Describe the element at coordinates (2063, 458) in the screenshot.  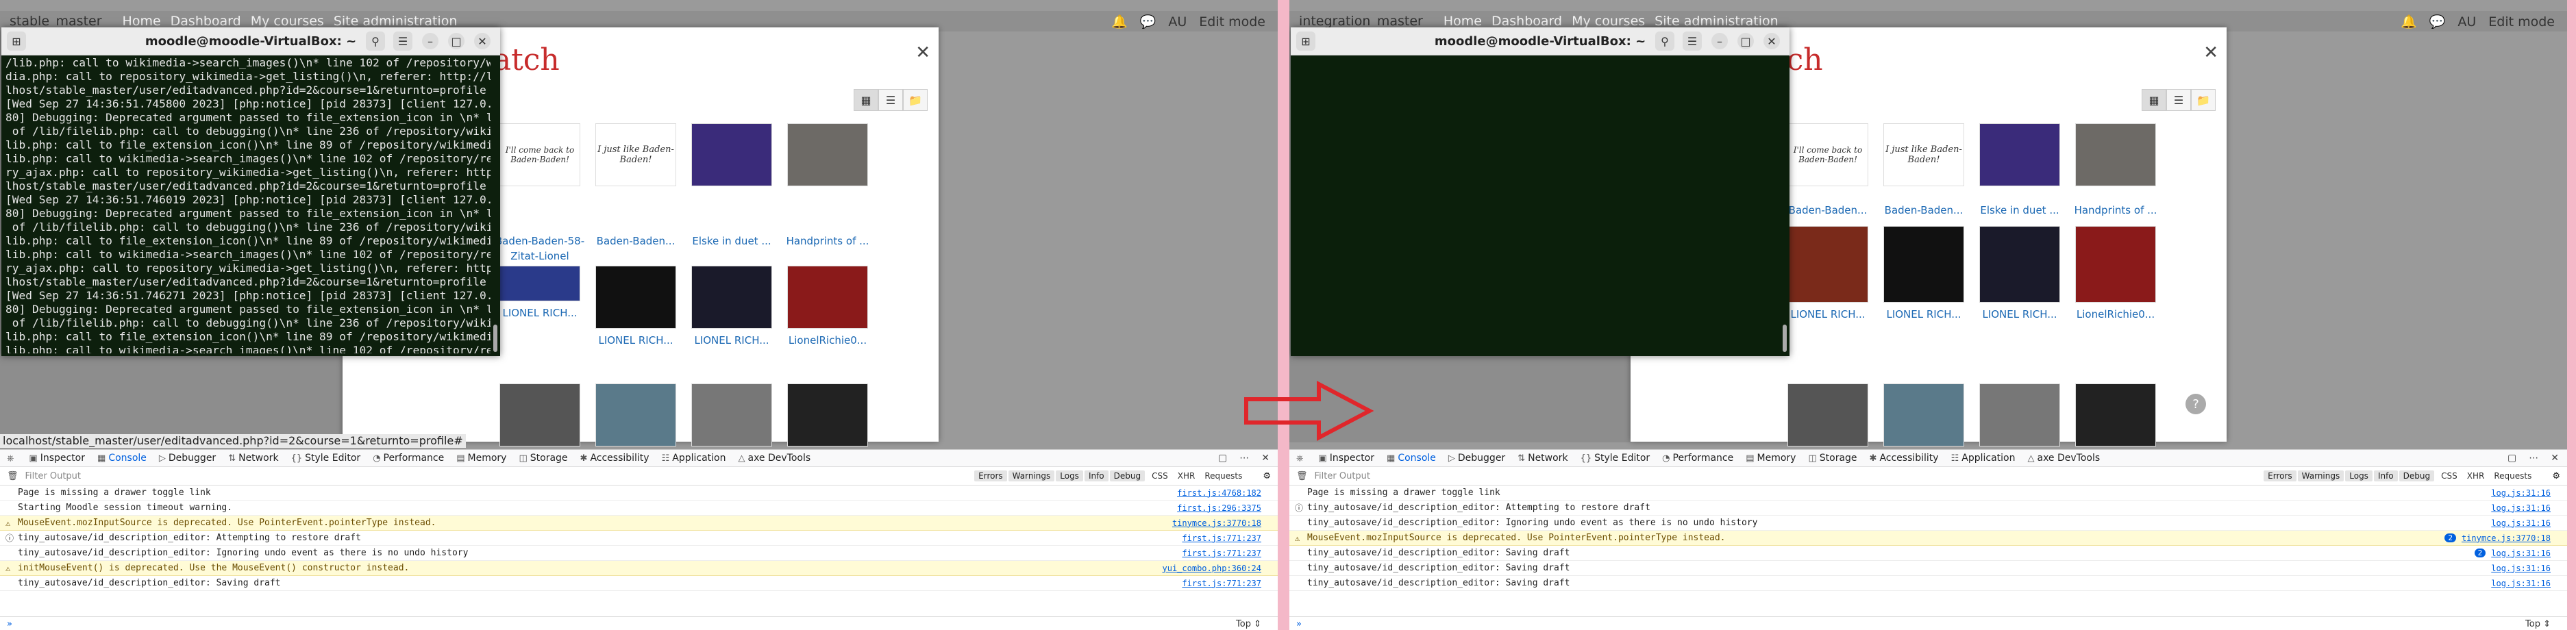
I see `tab-axe: △ axe DevTools` at that location.